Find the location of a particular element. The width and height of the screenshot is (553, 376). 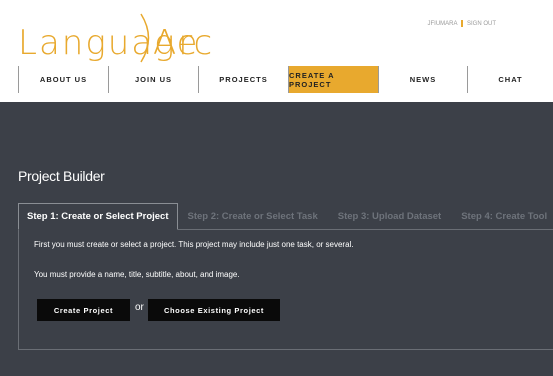

nav-chat: CHAT is located at coordinates (510, 79).